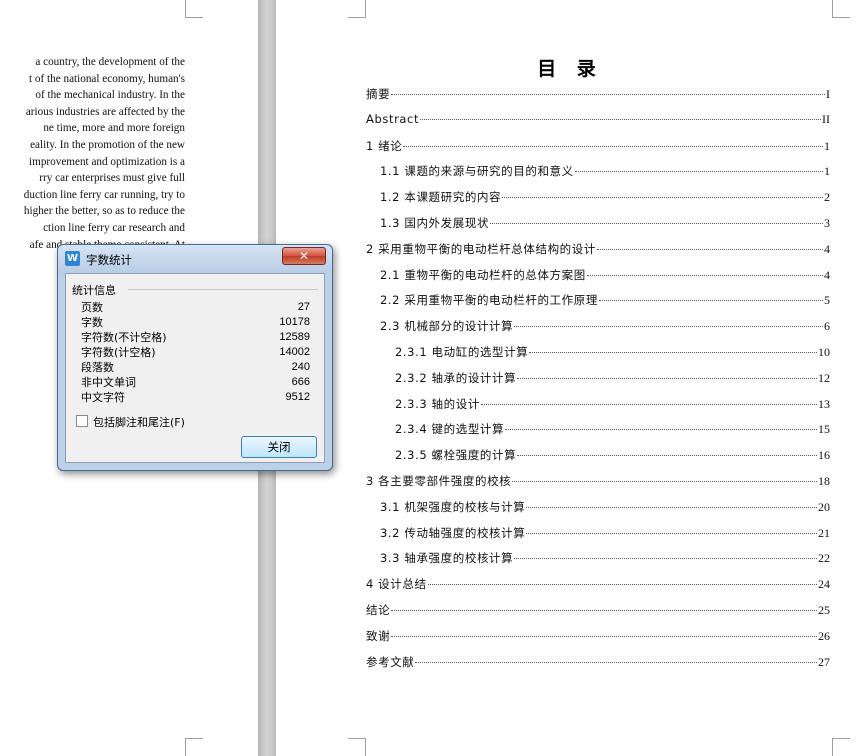 The height and width of the screenshot is (756, 864). What do you see at coordinates (456, 377) in the screenshot?
I see `toc-entry-title: 2.3.2 轴承的设计计算` at bounding box center [456, 377].